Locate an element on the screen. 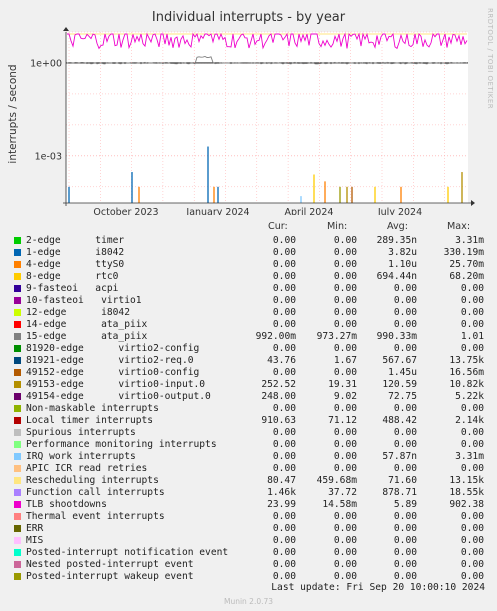  legend-max: 1.01 is located at coordinates (472, 336).